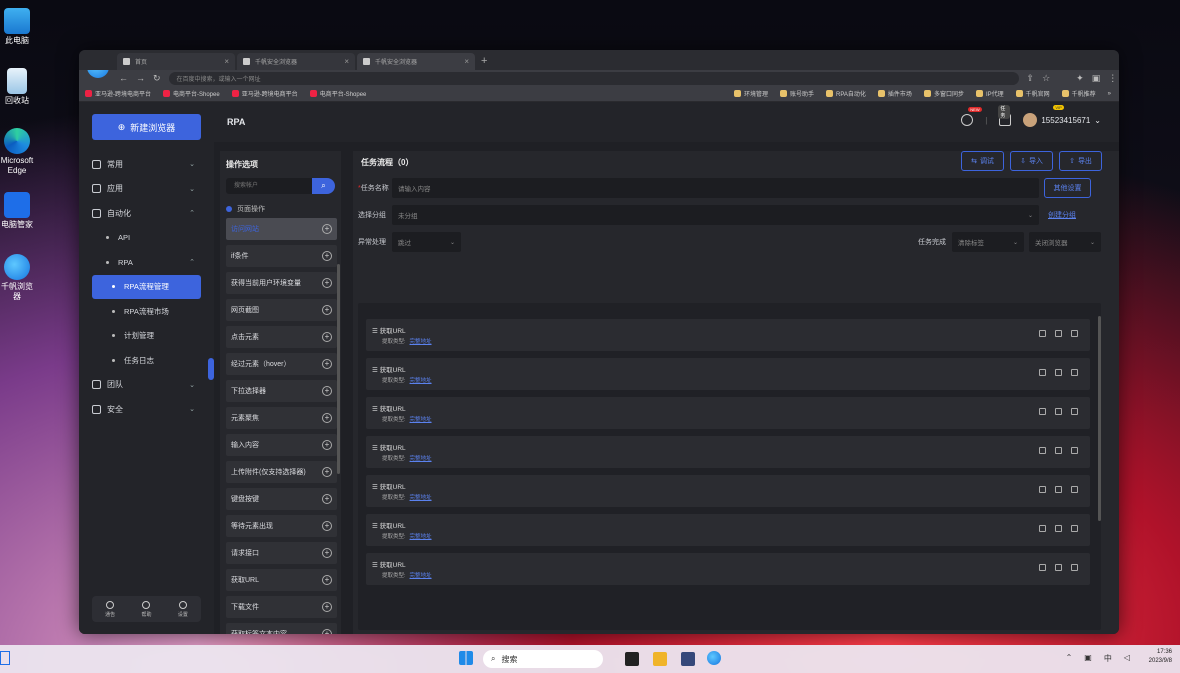  What do you see at coordinates (191, 93) in the screenshot?
I see `bookmark-shopee: 电商平台-Shopee` at bounding box center [191, 93].